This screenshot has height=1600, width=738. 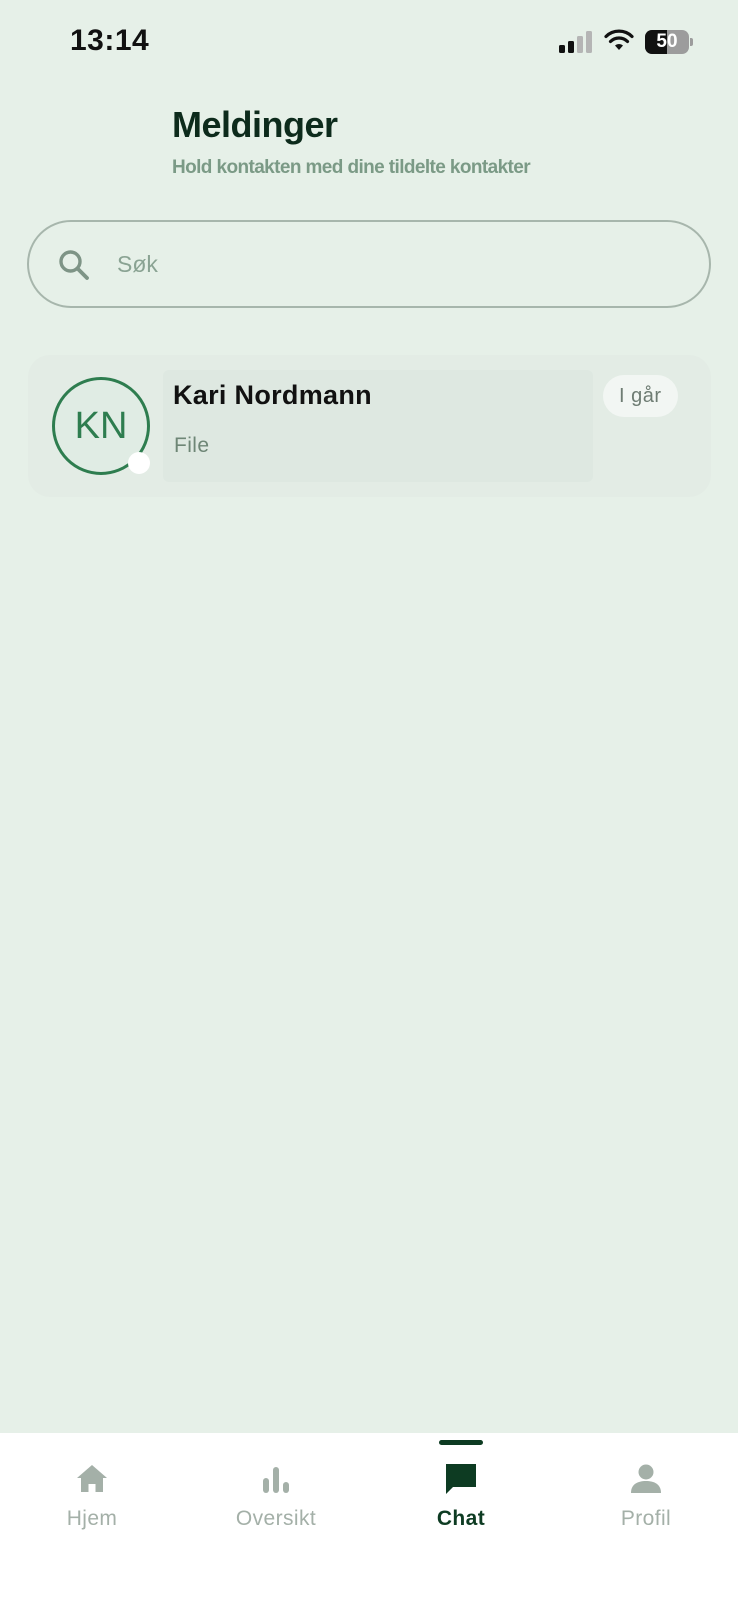 What do you see at coordinates (397, 264) in the screenshot?
I see `search-input` at bounding box center [397, 264].